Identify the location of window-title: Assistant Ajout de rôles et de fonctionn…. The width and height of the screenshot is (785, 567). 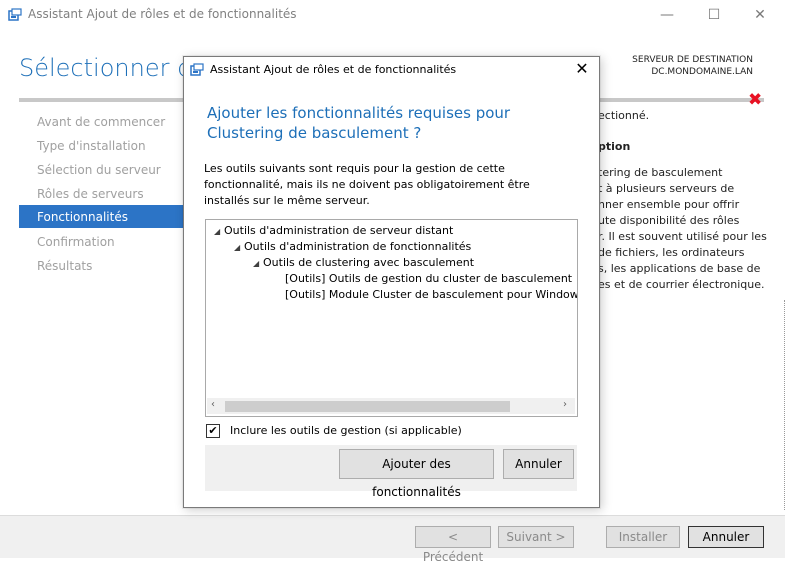
(162, 14).